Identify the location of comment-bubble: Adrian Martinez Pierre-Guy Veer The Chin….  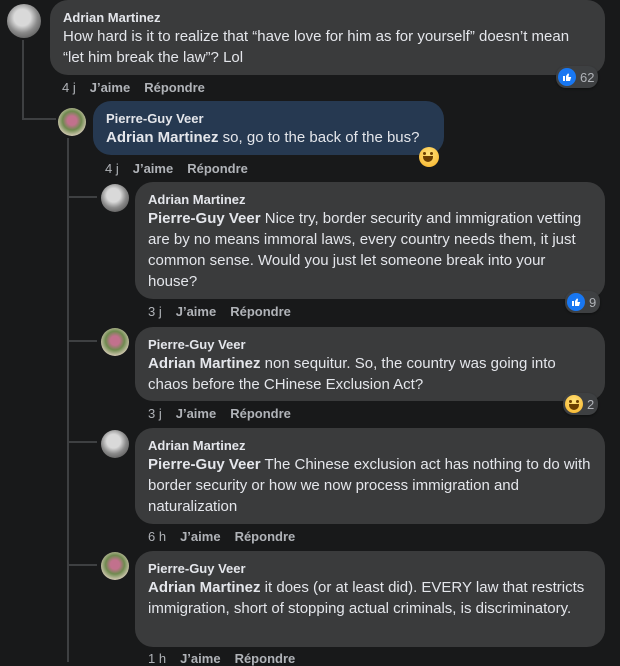
(370, 476).